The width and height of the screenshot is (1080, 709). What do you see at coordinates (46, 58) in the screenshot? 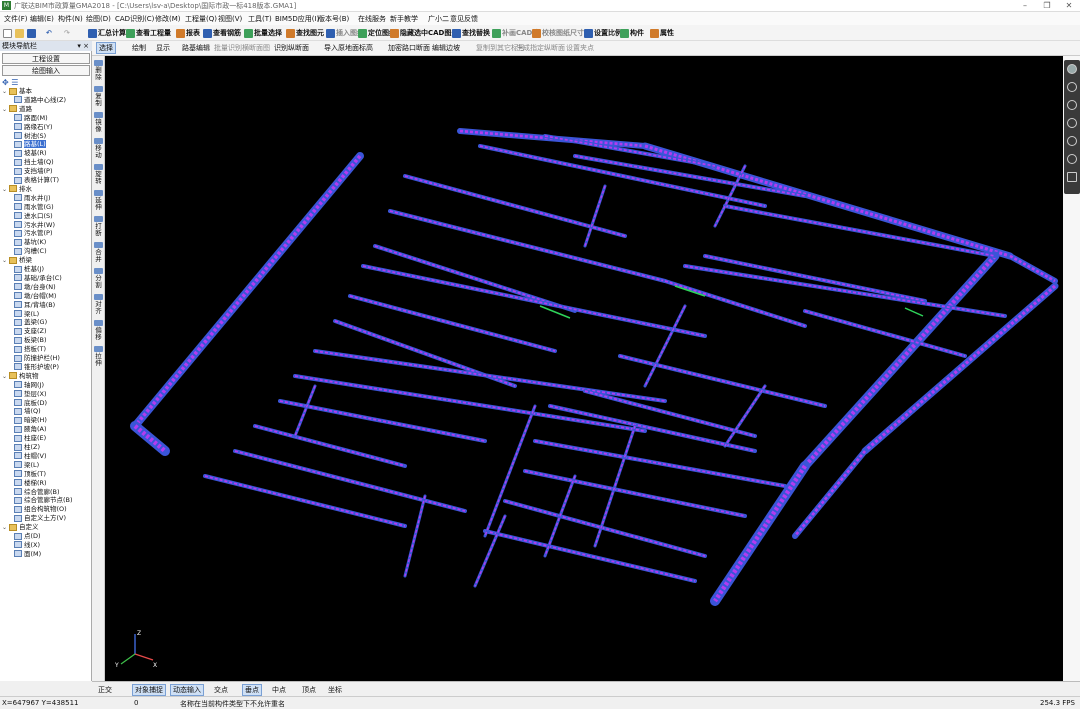
I see `project-settings-button: 工程设置` at bounding box center [46, 58].